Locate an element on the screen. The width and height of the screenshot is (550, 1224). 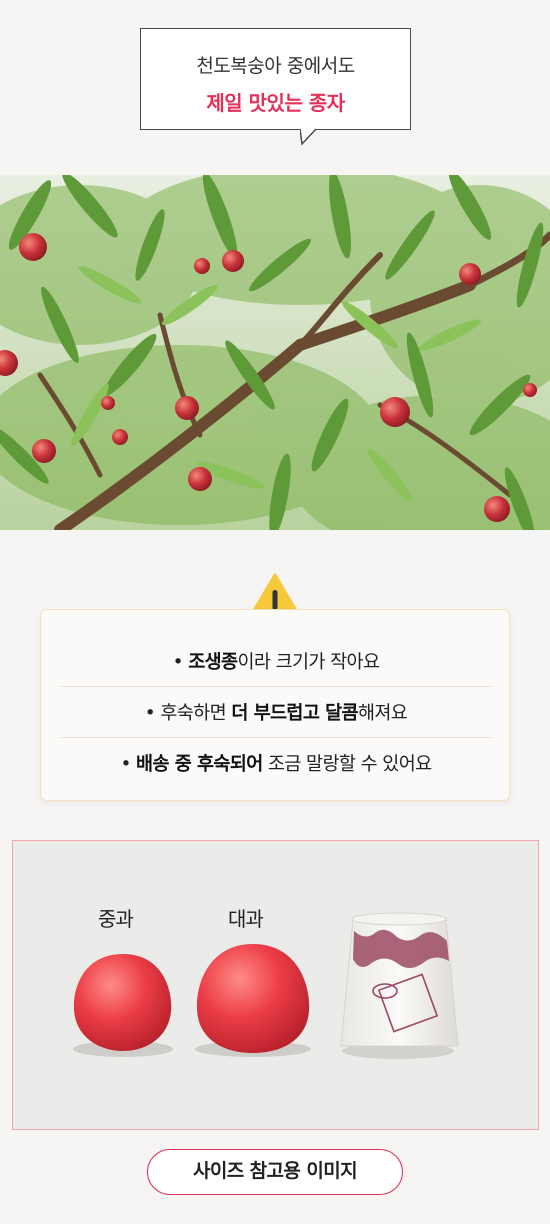
size-reference-illustration is located at coordinates (266, 985).